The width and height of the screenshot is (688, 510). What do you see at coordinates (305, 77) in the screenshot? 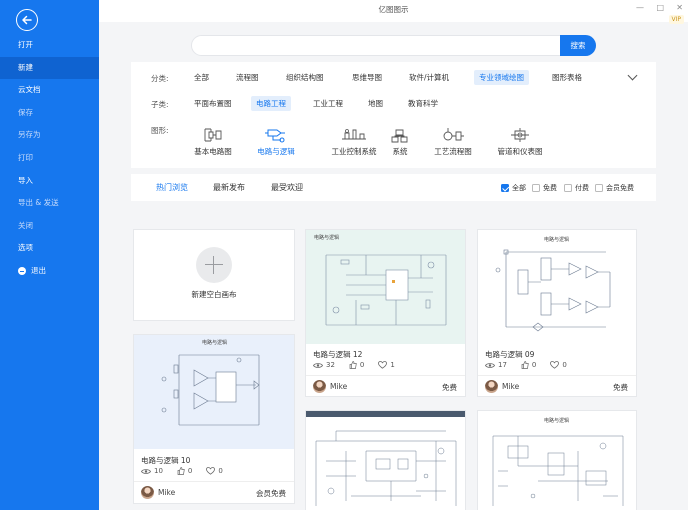
I see `category-org-chart: 组织结构图` at bounding box center [305, 77].